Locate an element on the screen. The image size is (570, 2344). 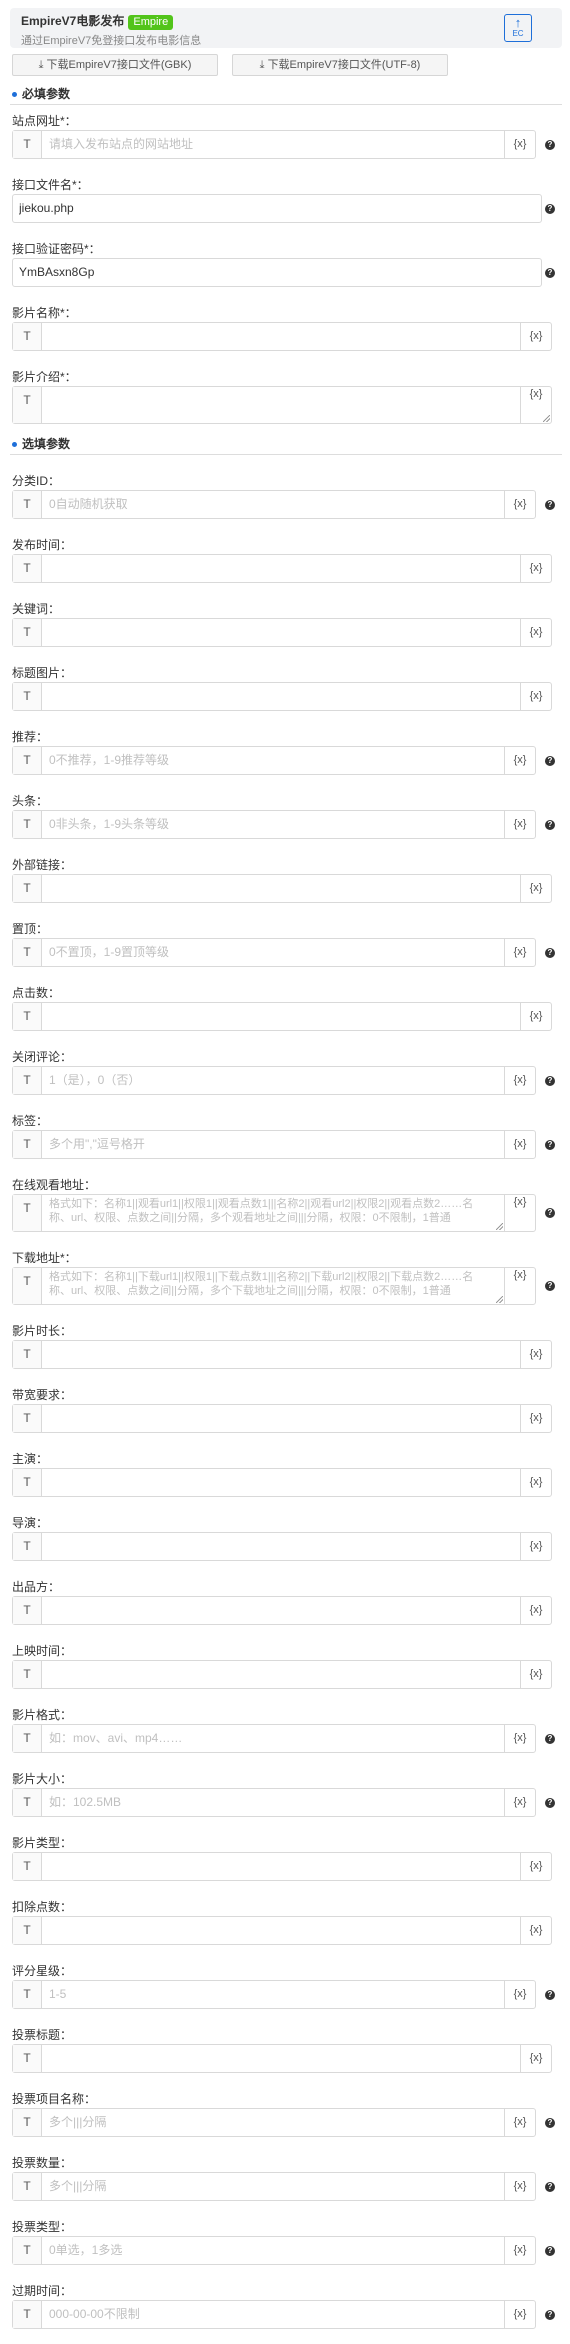
external-link-field: T {x} is located at coordinates (282, 888).